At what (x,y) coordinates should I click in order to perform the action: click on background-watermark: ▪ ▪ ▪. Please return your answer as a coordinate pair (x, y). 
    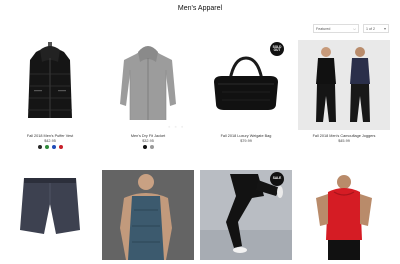
    Looking at the image, I should click on (176, 127).